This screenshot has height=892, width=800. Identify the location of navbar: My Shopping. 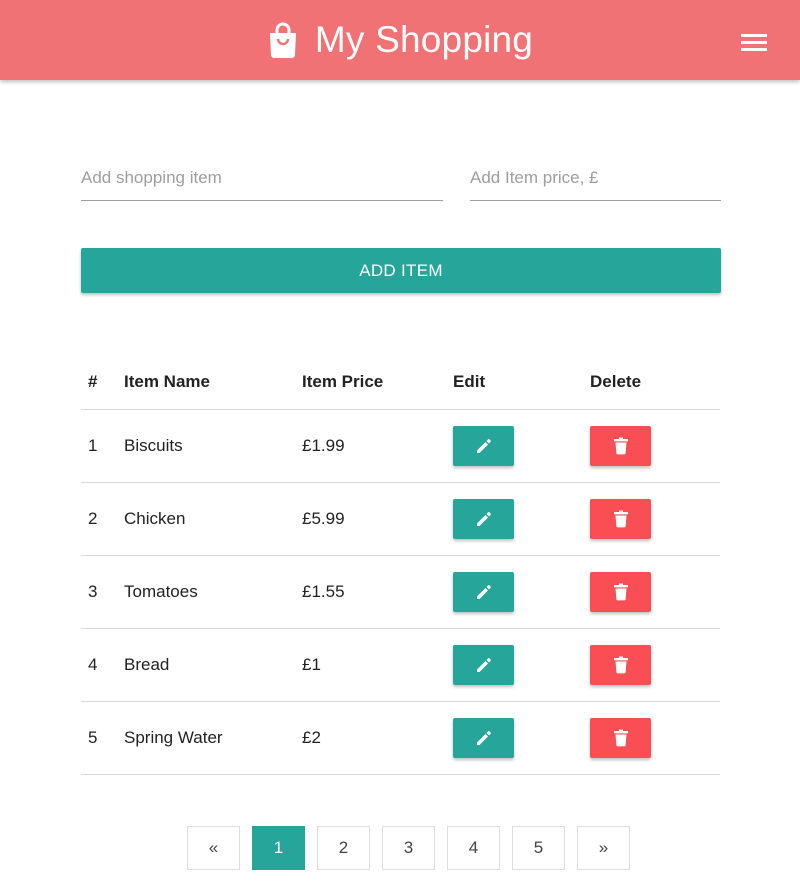
(400, 40).